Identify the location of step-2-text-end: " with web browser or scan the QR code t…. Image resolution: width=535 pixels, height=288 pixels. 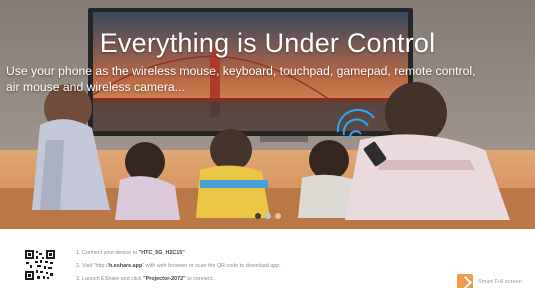
(211, 266).